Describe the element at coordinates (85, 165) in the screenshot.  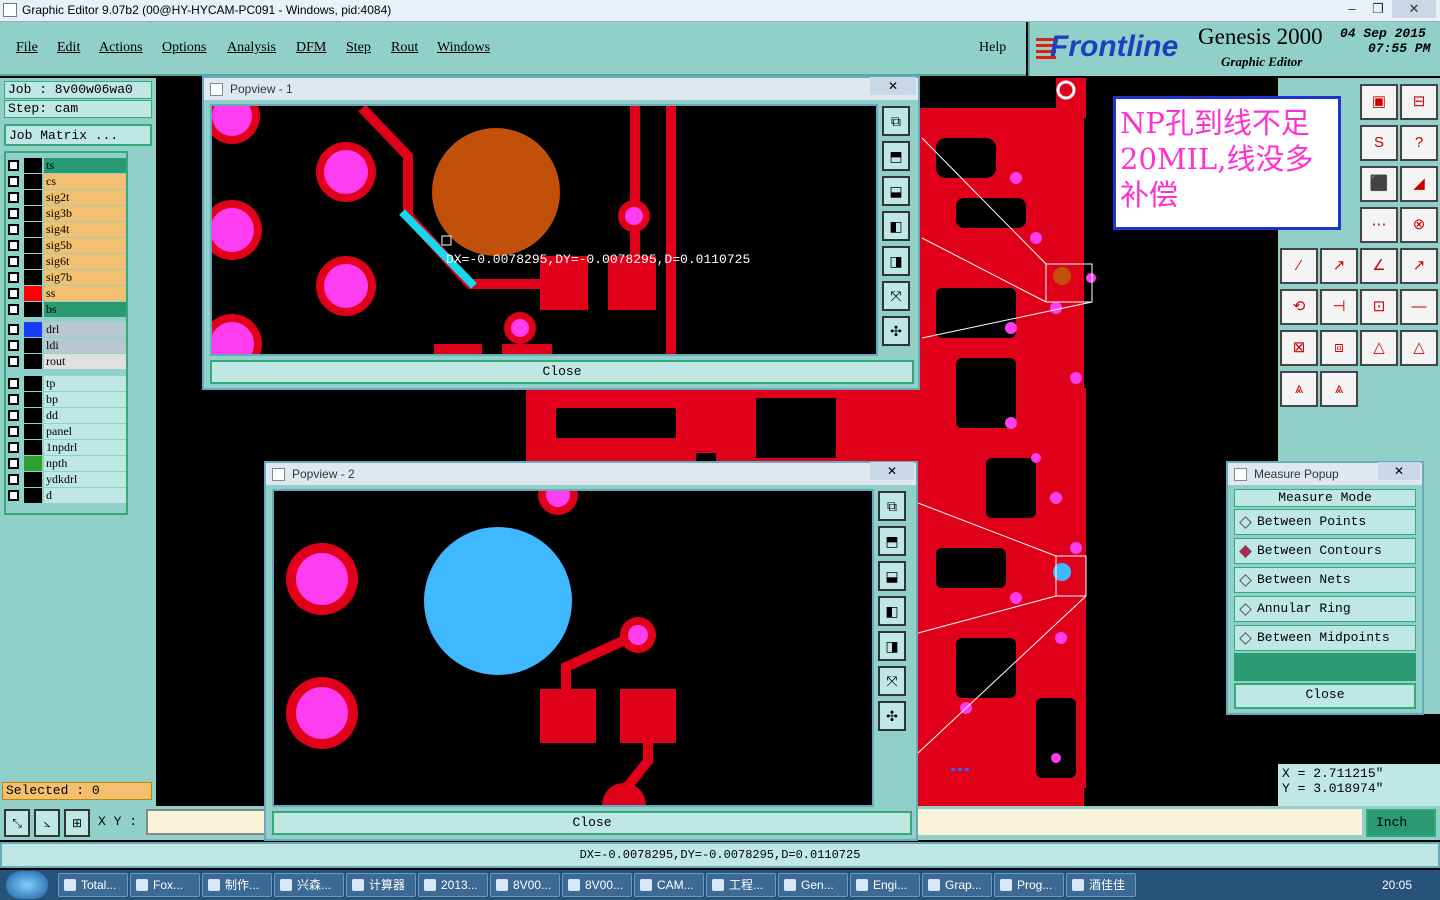
I see `layer-name: ts` at that location.